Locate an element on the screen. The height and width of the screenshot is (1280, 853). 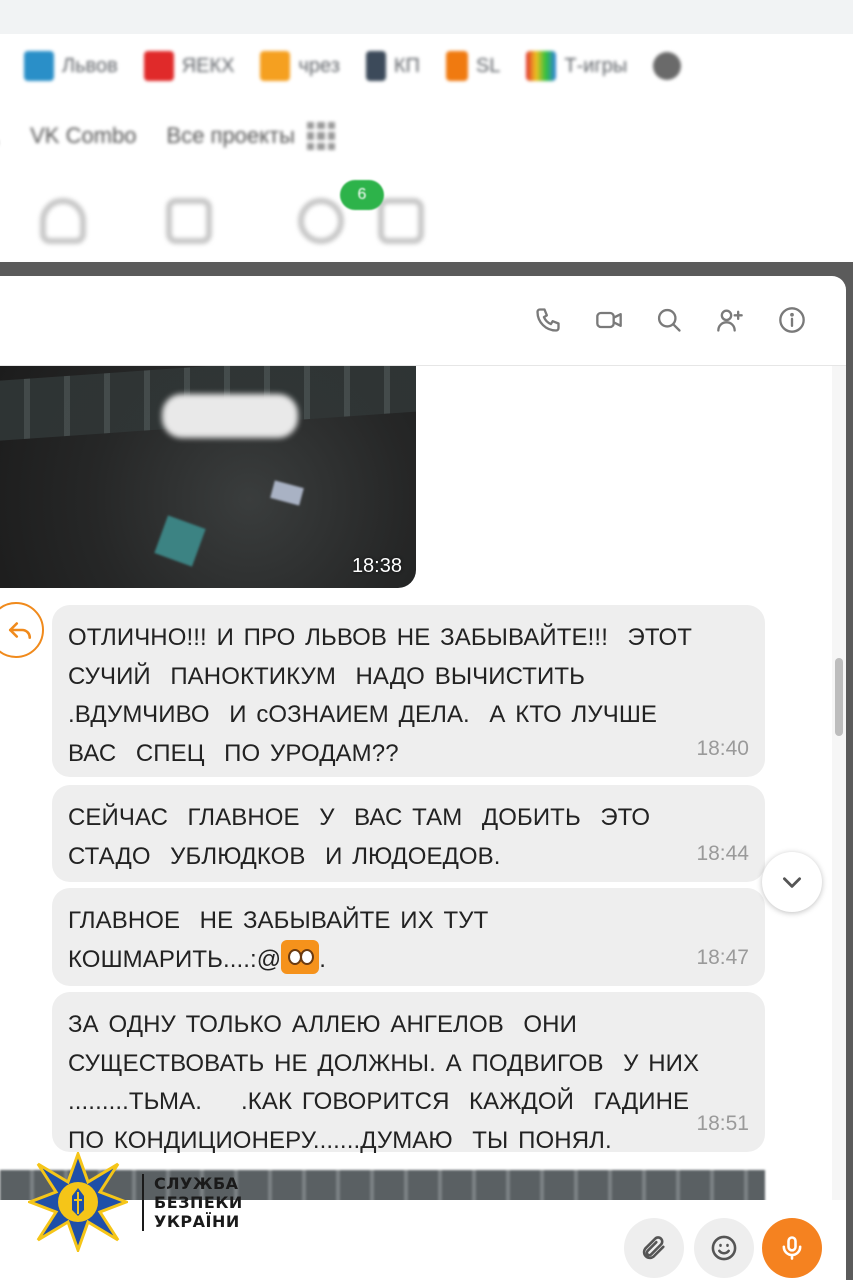
photo-message: 18:38 is located at coordinates (208, 477).